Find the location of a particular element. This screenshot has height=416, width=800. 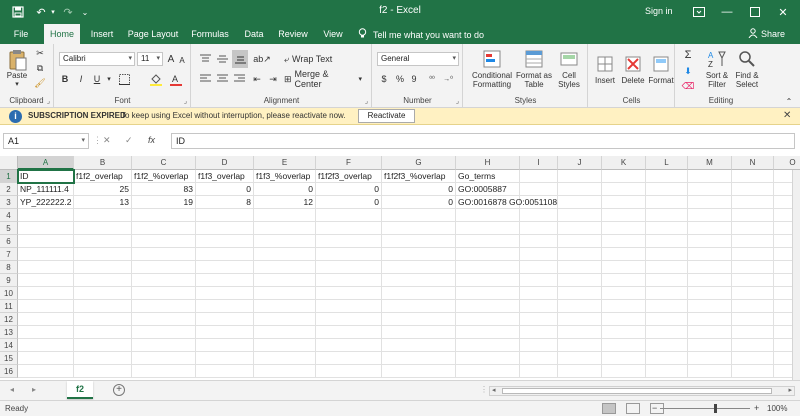

zoom-slider is located at coordinates (705, 408).